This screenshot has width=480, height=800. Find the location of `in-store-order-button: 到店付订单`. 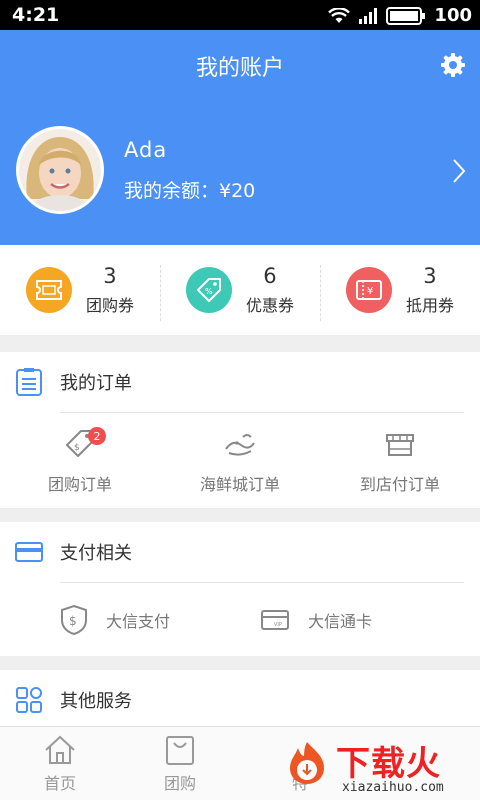

in-store-order-button: 到店付订单 is located at coordinates (400, 461).